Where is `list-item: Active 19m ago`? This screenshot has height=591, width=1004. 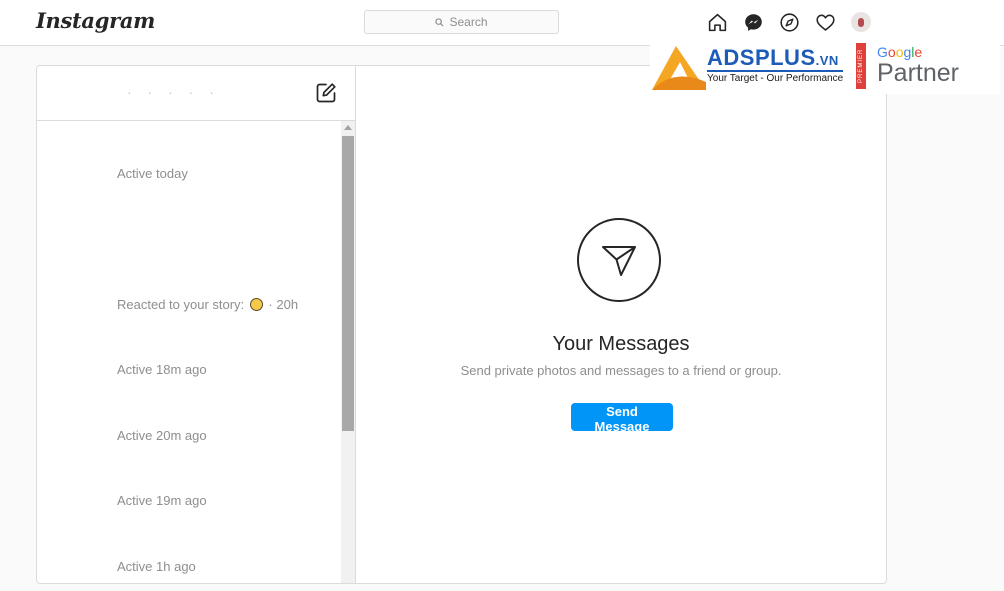 list-item: Active 19m ago is located at coordinates (189, 497).